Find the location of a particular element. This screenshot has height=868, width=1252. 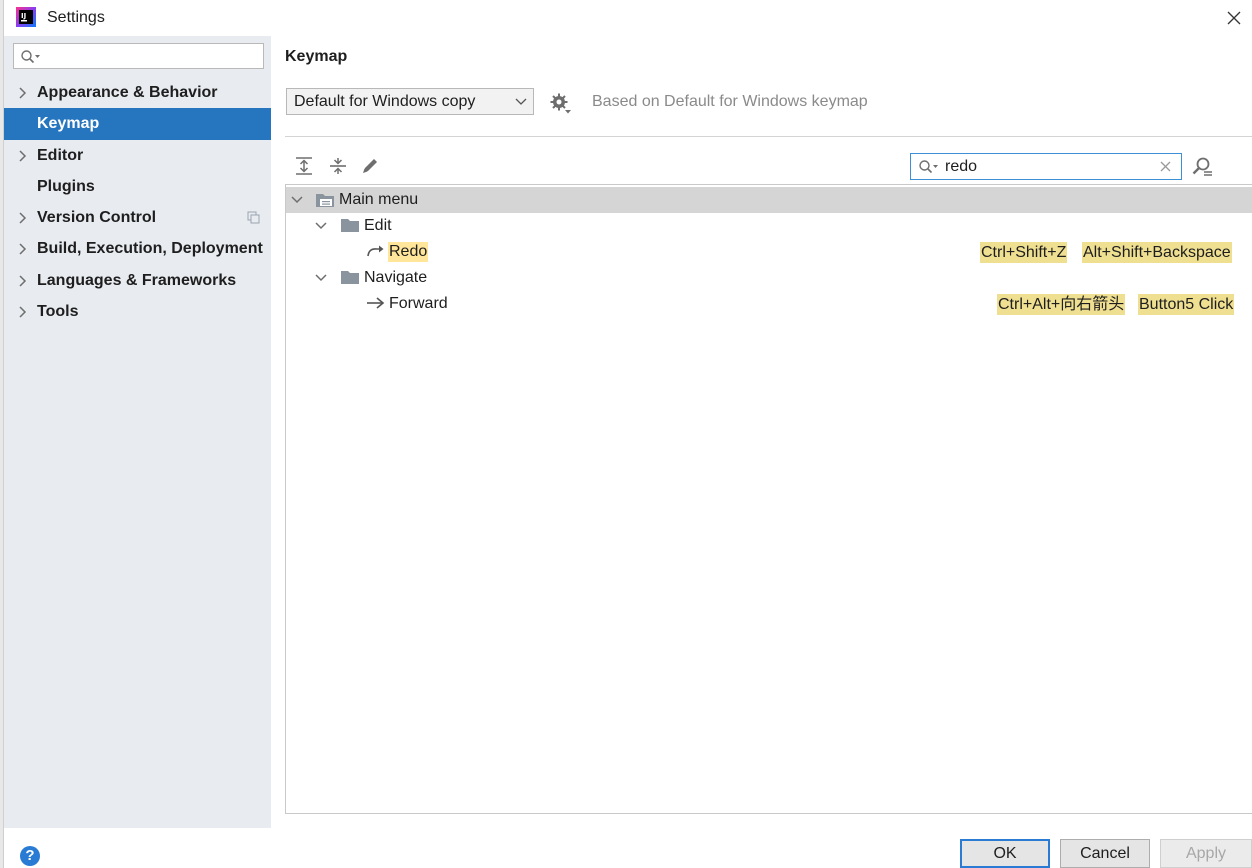

divider is located at coordinates (768, 136).